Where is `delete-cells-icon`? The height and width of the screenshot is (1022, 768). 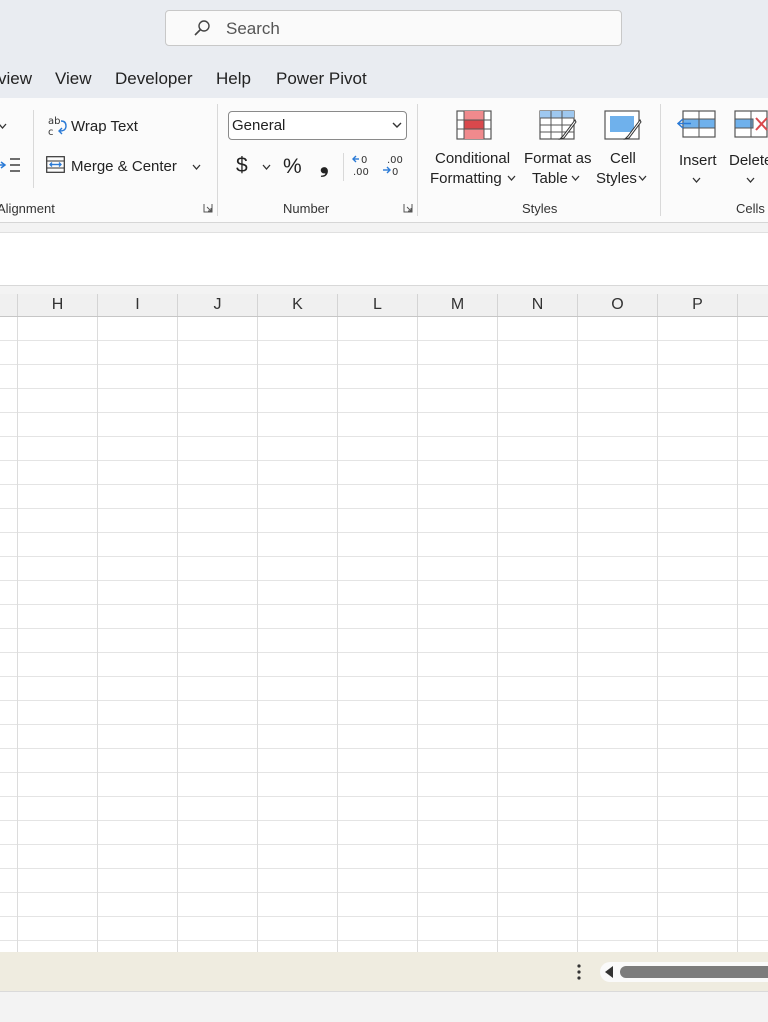
delete-cells-icon is located at coordinates (751, 124).